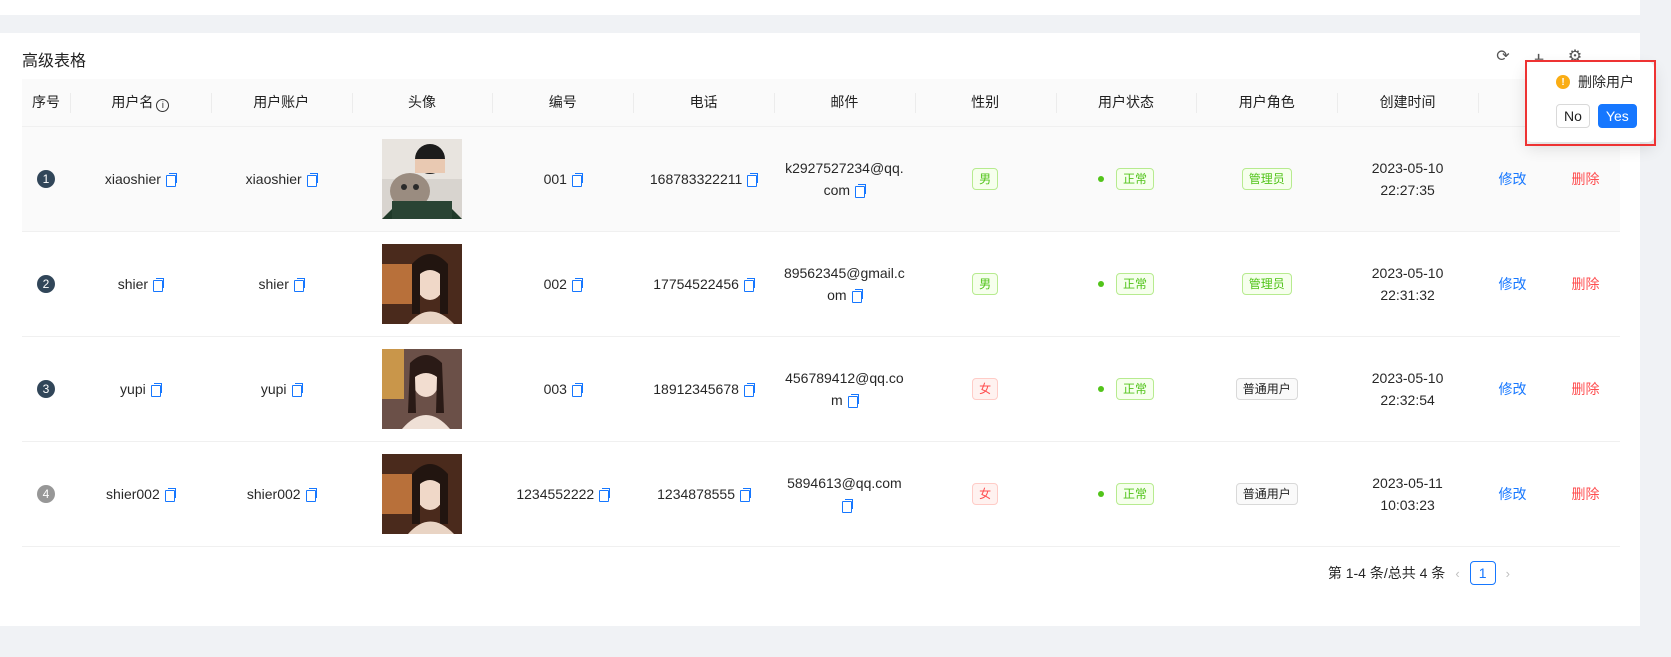 The width and height of the screenshot is (1671, 657). I want to click on col-phone: 电话, so click(703, 103).